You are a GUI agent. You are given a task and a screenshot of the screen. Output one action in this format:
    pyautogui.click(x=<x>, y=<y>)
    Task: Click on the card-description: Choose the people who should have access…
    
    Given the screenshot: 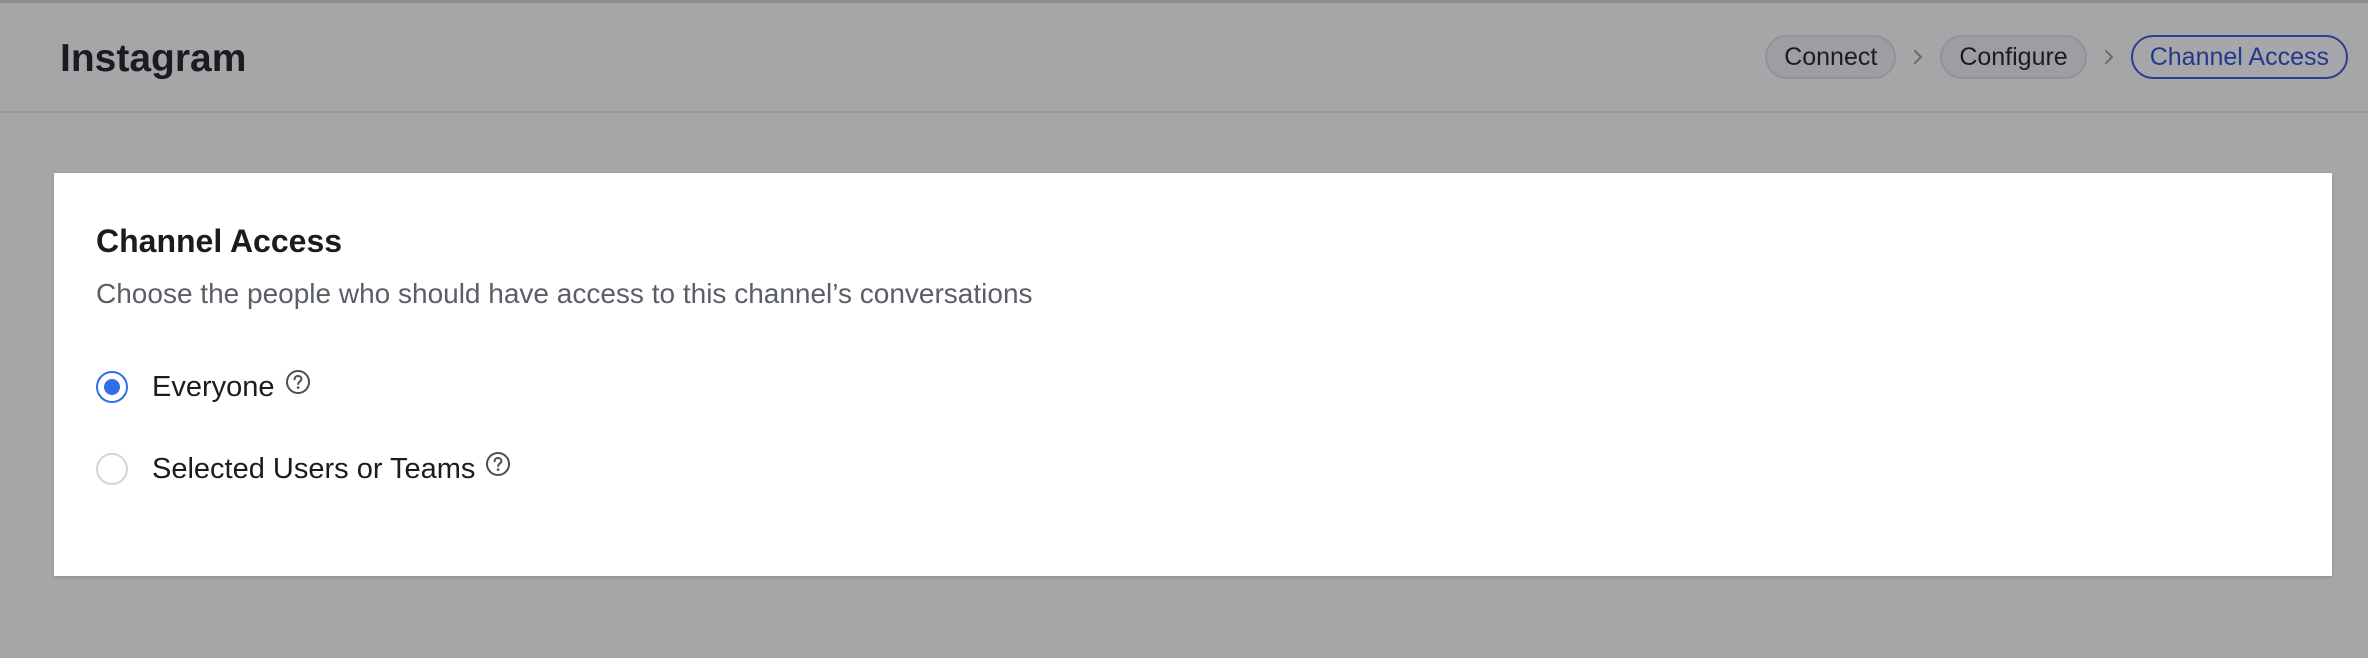 What is the action you would take?
    pyautogui.click(x=564, y=293)
    